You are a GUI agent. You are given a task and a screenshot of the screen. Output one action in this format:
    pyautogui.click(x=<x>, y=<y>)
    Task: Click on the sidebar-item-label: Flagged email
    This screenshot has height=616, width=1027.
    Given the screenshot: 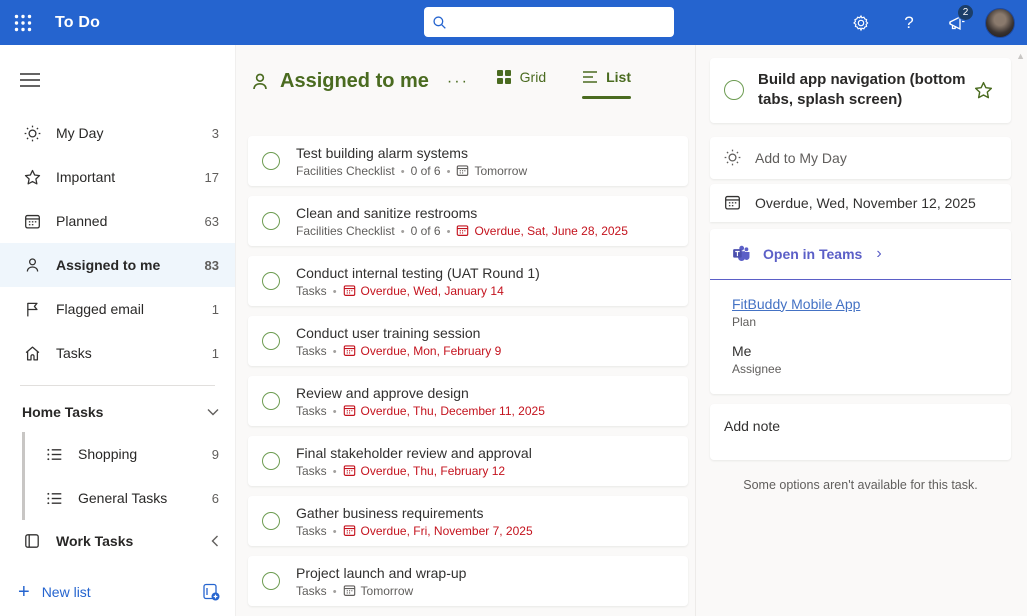 What is the action you would take?
    pyautogui.click(x=100, y=309)
    